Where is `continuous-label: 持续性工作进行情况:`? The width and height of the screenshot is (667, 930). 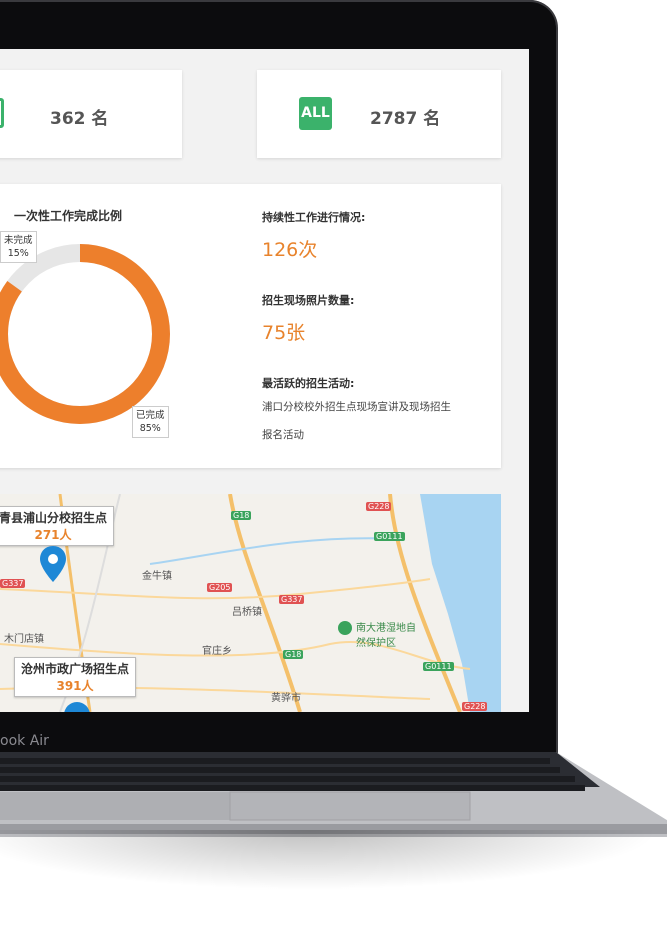
continuous-label: 持续性工作进行情况: is located at coordinates (314, 217).